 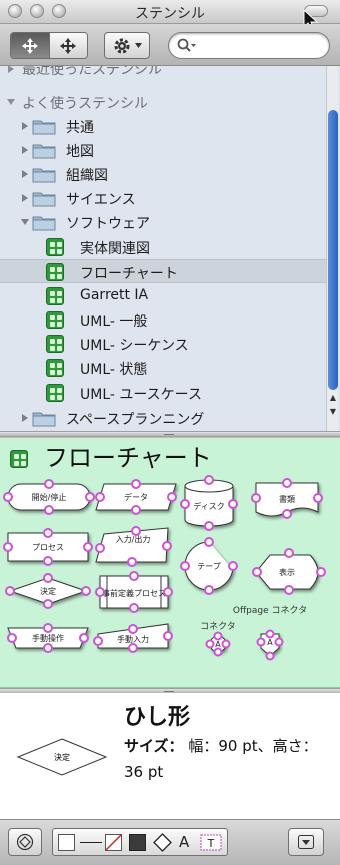 I want to click on menu-down-icon, so click(x=306, y=842).